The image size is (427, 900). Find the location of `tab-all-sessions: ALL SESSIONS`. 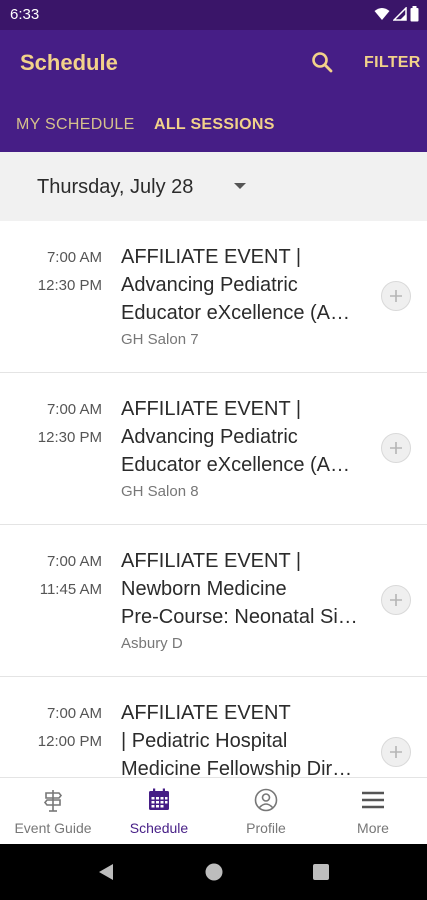

tab-all-sessions: ALL SESSIONS is located at coordinates (214, 125).